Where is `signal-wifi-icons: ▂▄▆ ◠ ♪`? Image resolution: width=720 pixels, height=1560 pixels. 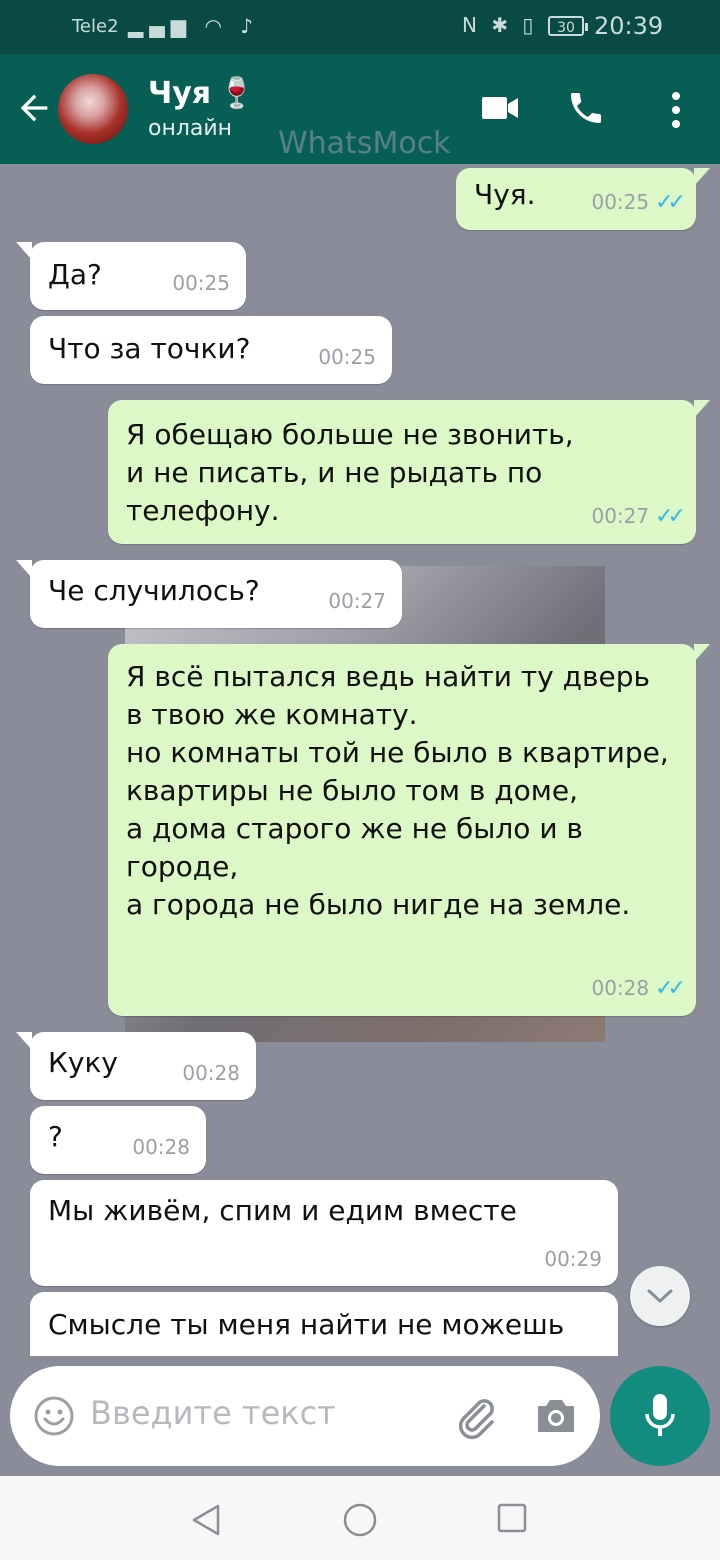 signal-wifi-icons: ▂▄▆ ◠ ♪ is located at coordinates (194, 26).